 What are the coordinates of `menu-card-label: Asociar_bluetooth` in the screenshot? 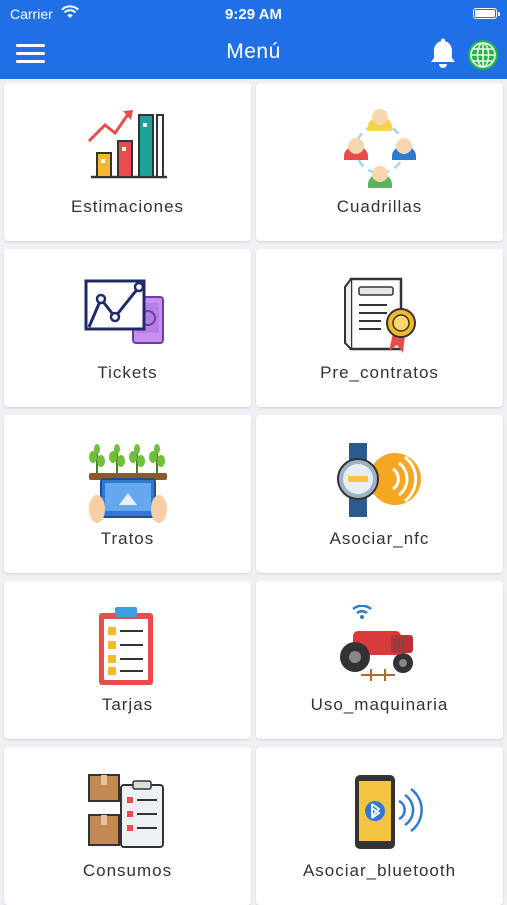 It's located at (379, 870).